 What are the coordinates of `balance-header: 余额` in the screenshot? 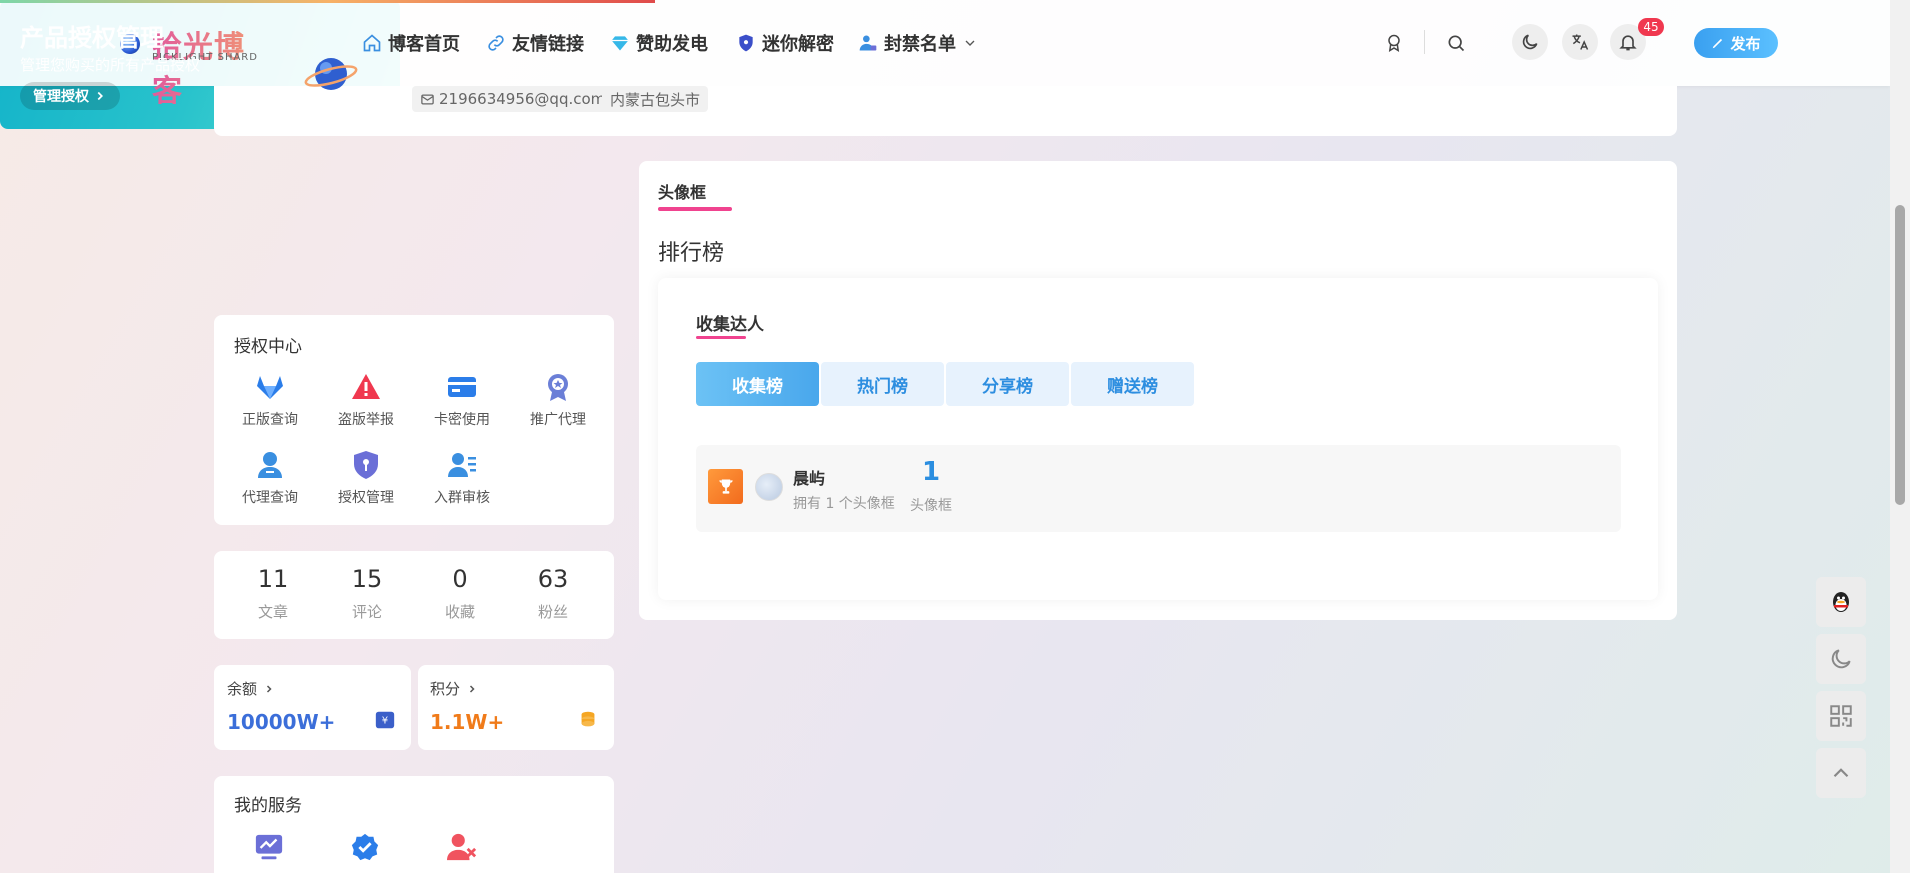 It's located at (251, 688).